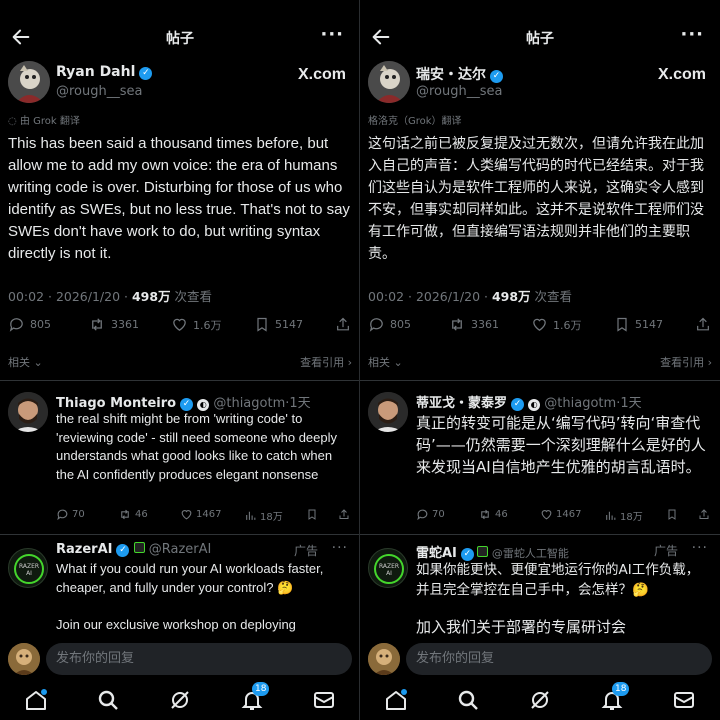 This screenshot has width=720, height=720. I want to click on translation-label: 格洛克（Grok）翻译, so click(415, 121).